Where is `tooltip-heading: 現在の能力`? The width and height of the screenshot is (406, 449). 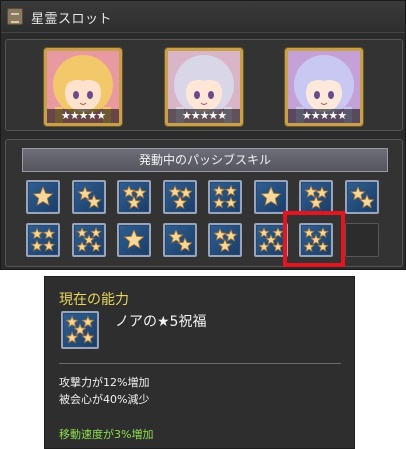 tooltip-heading: 現在の能力 is located at coordinates (94, 300).